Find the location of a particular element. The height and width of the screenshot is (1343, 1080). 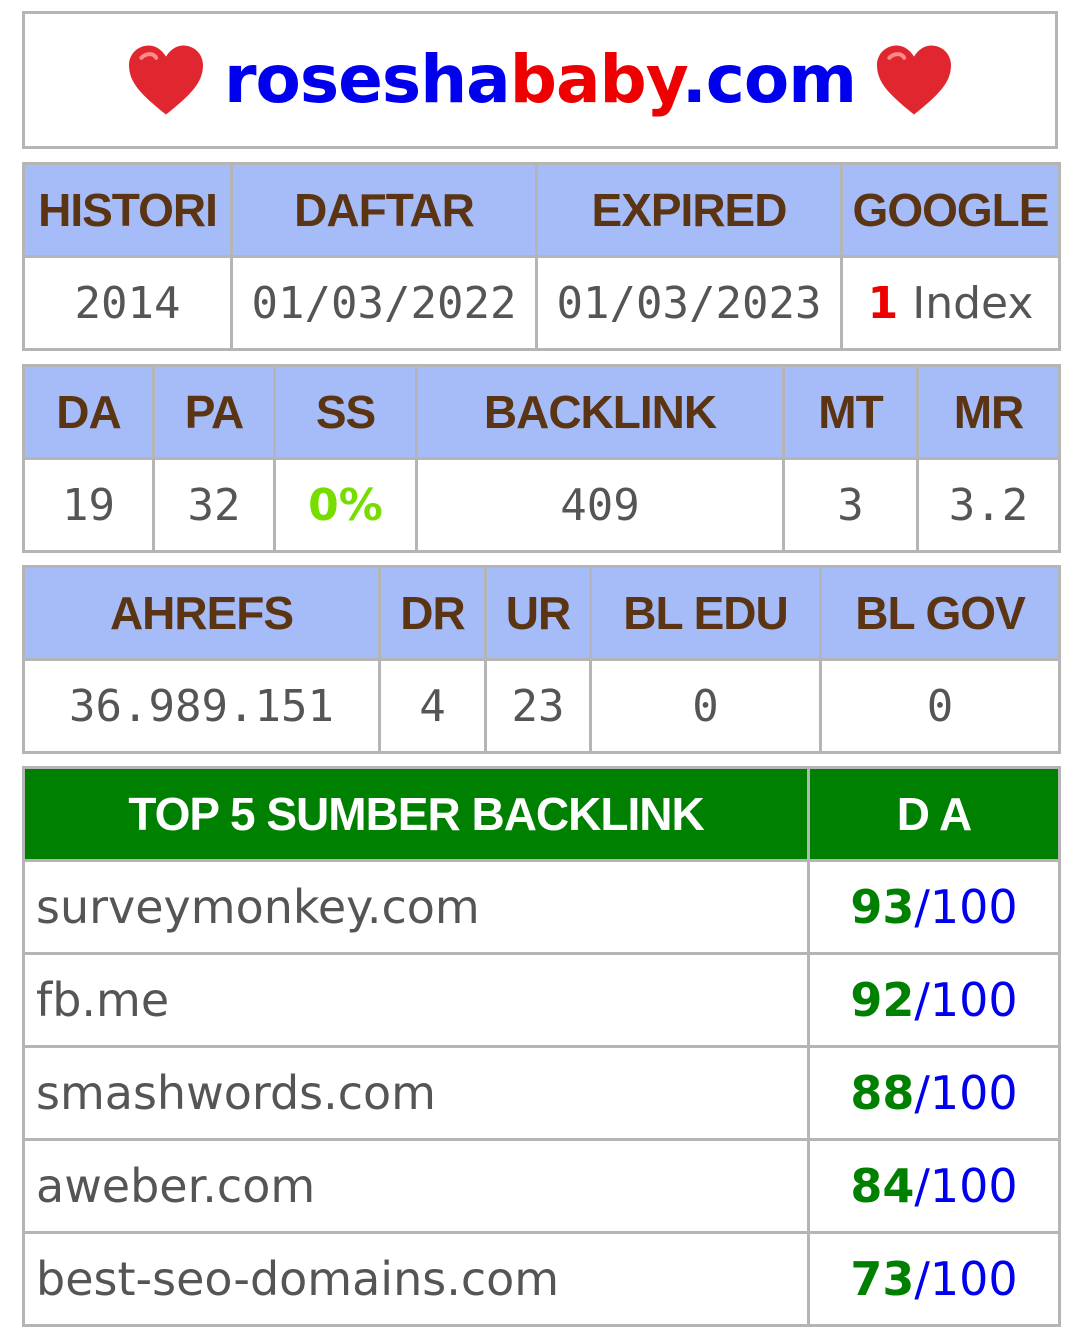

header-ur: UR is located at coordinates (538, 613).